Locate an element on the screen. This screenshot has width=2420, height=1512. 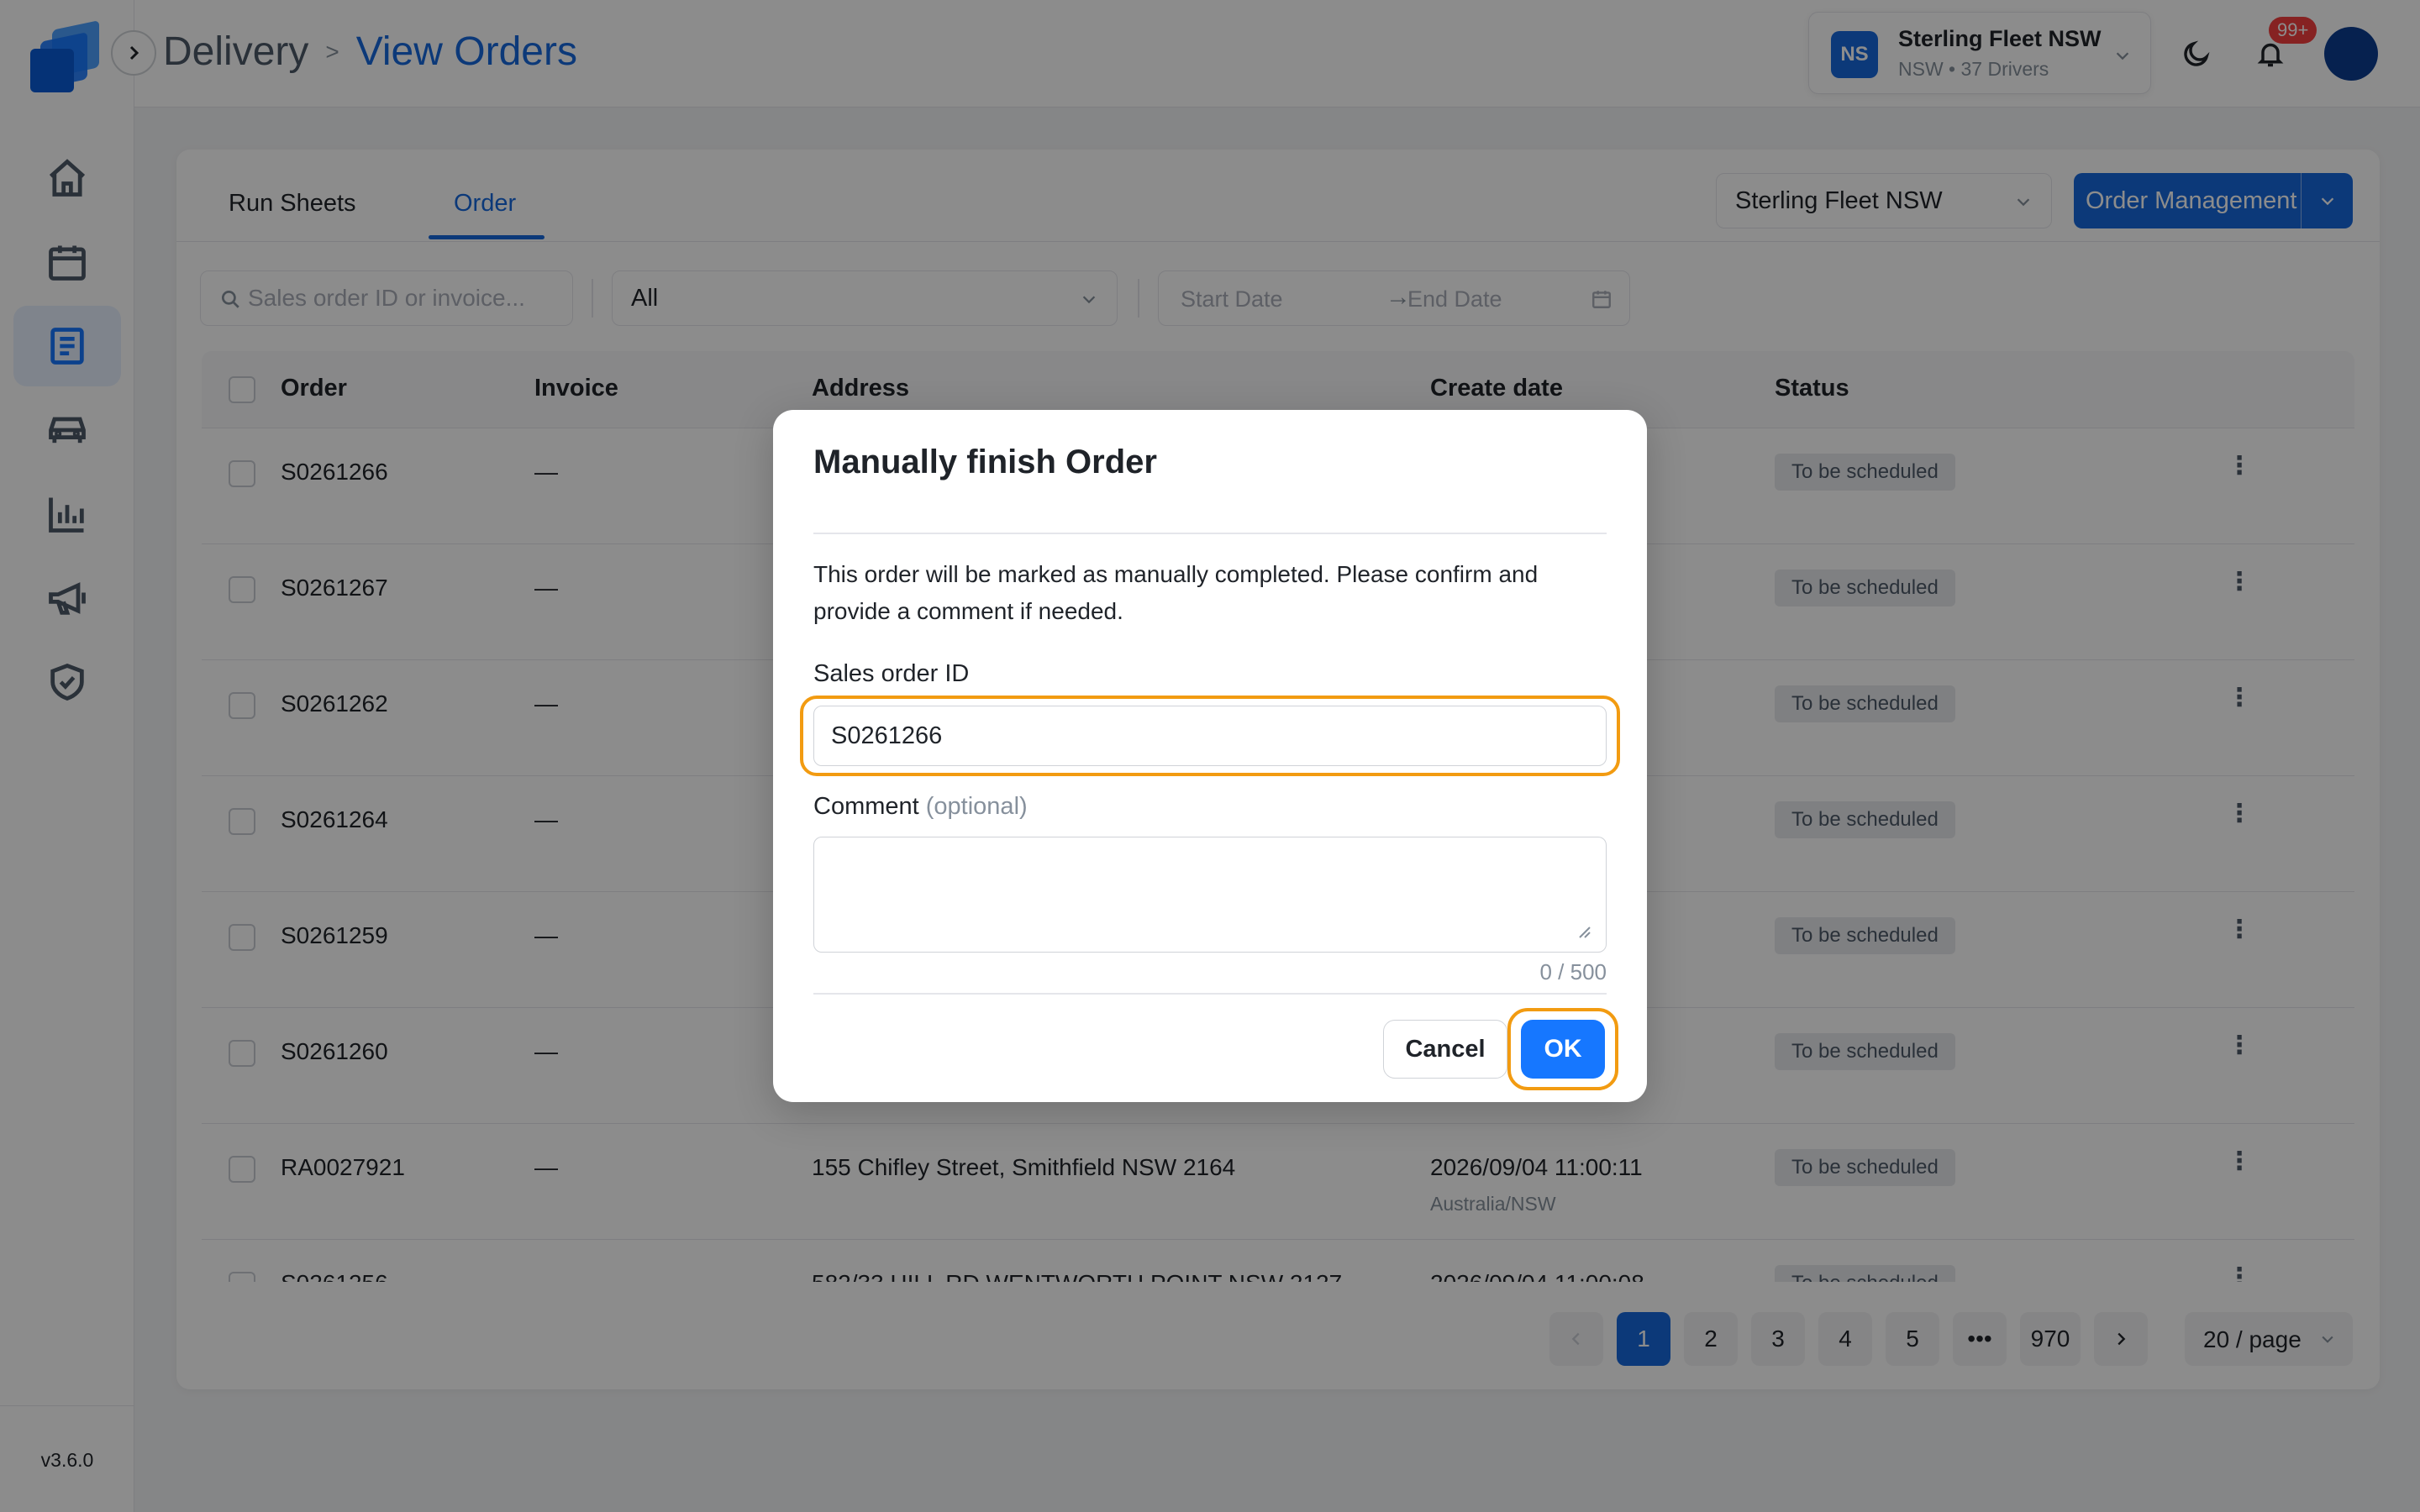
dialog-divider is located at coordinates (1210, 533).